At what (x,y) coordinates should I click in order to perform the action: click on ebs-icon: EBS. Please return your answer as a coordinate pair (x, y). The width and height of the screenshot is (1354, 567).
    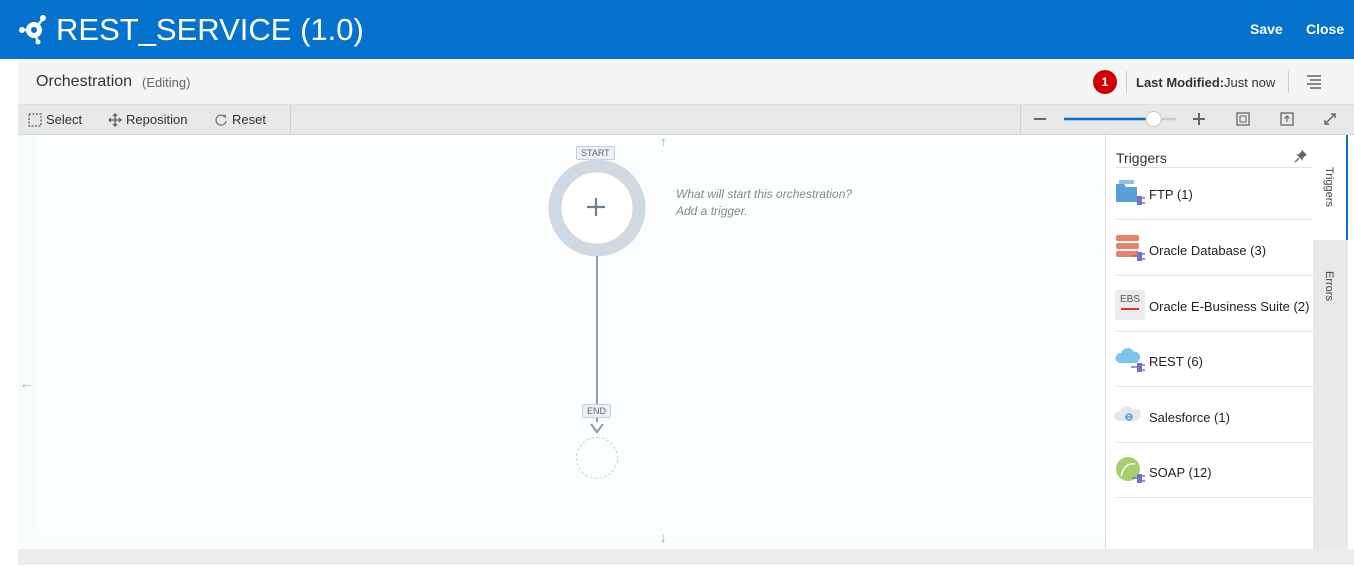
    Looking at the image, I should click on (1130, 305).